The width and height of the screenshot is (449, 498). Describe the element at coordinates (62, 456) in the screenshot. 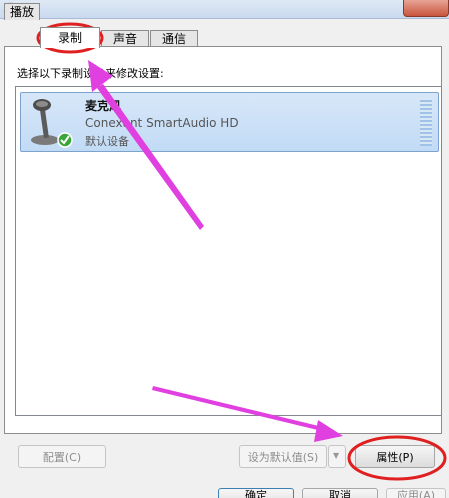

I see `configure-button: 配置(C)` at that location.